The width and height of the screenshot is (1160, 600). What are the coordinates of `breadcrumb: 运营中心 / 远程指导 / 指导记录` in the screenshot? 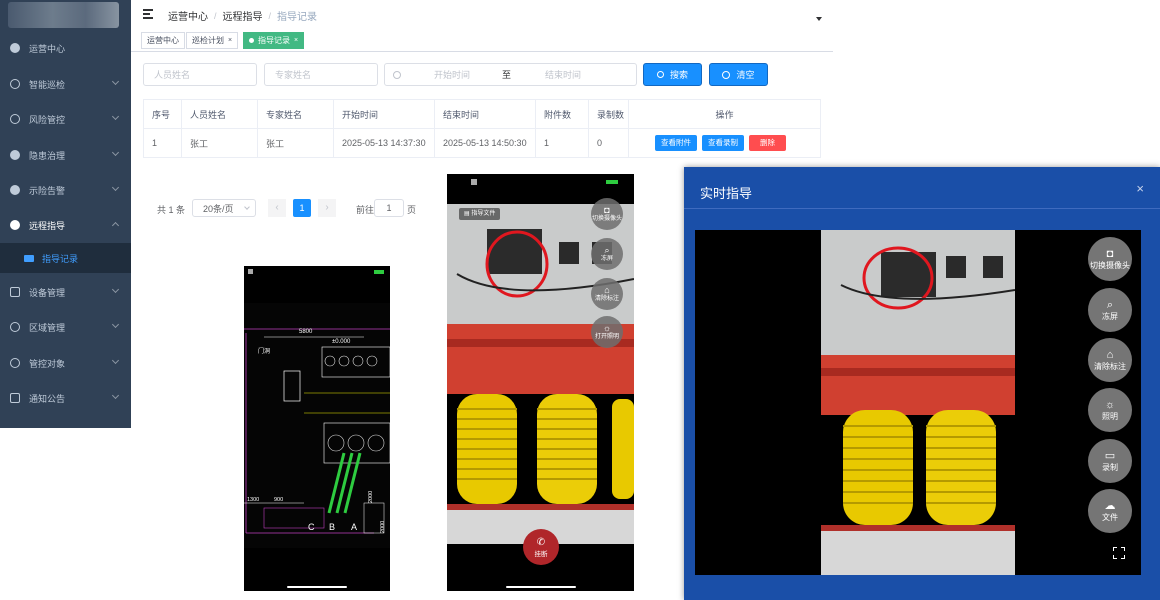 It's located at (242, 16).